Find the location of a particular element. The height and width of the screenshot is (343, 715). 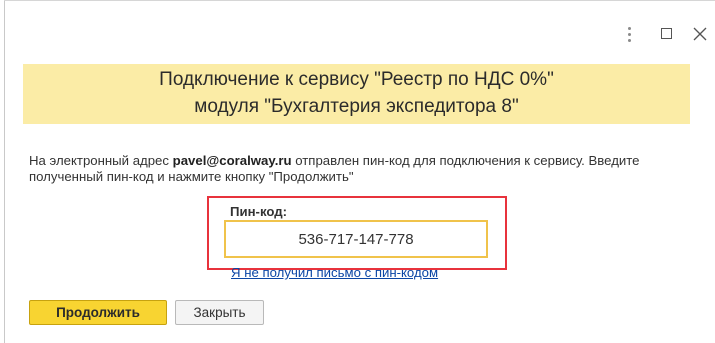

pin-input is located at coordinates (356, 239).